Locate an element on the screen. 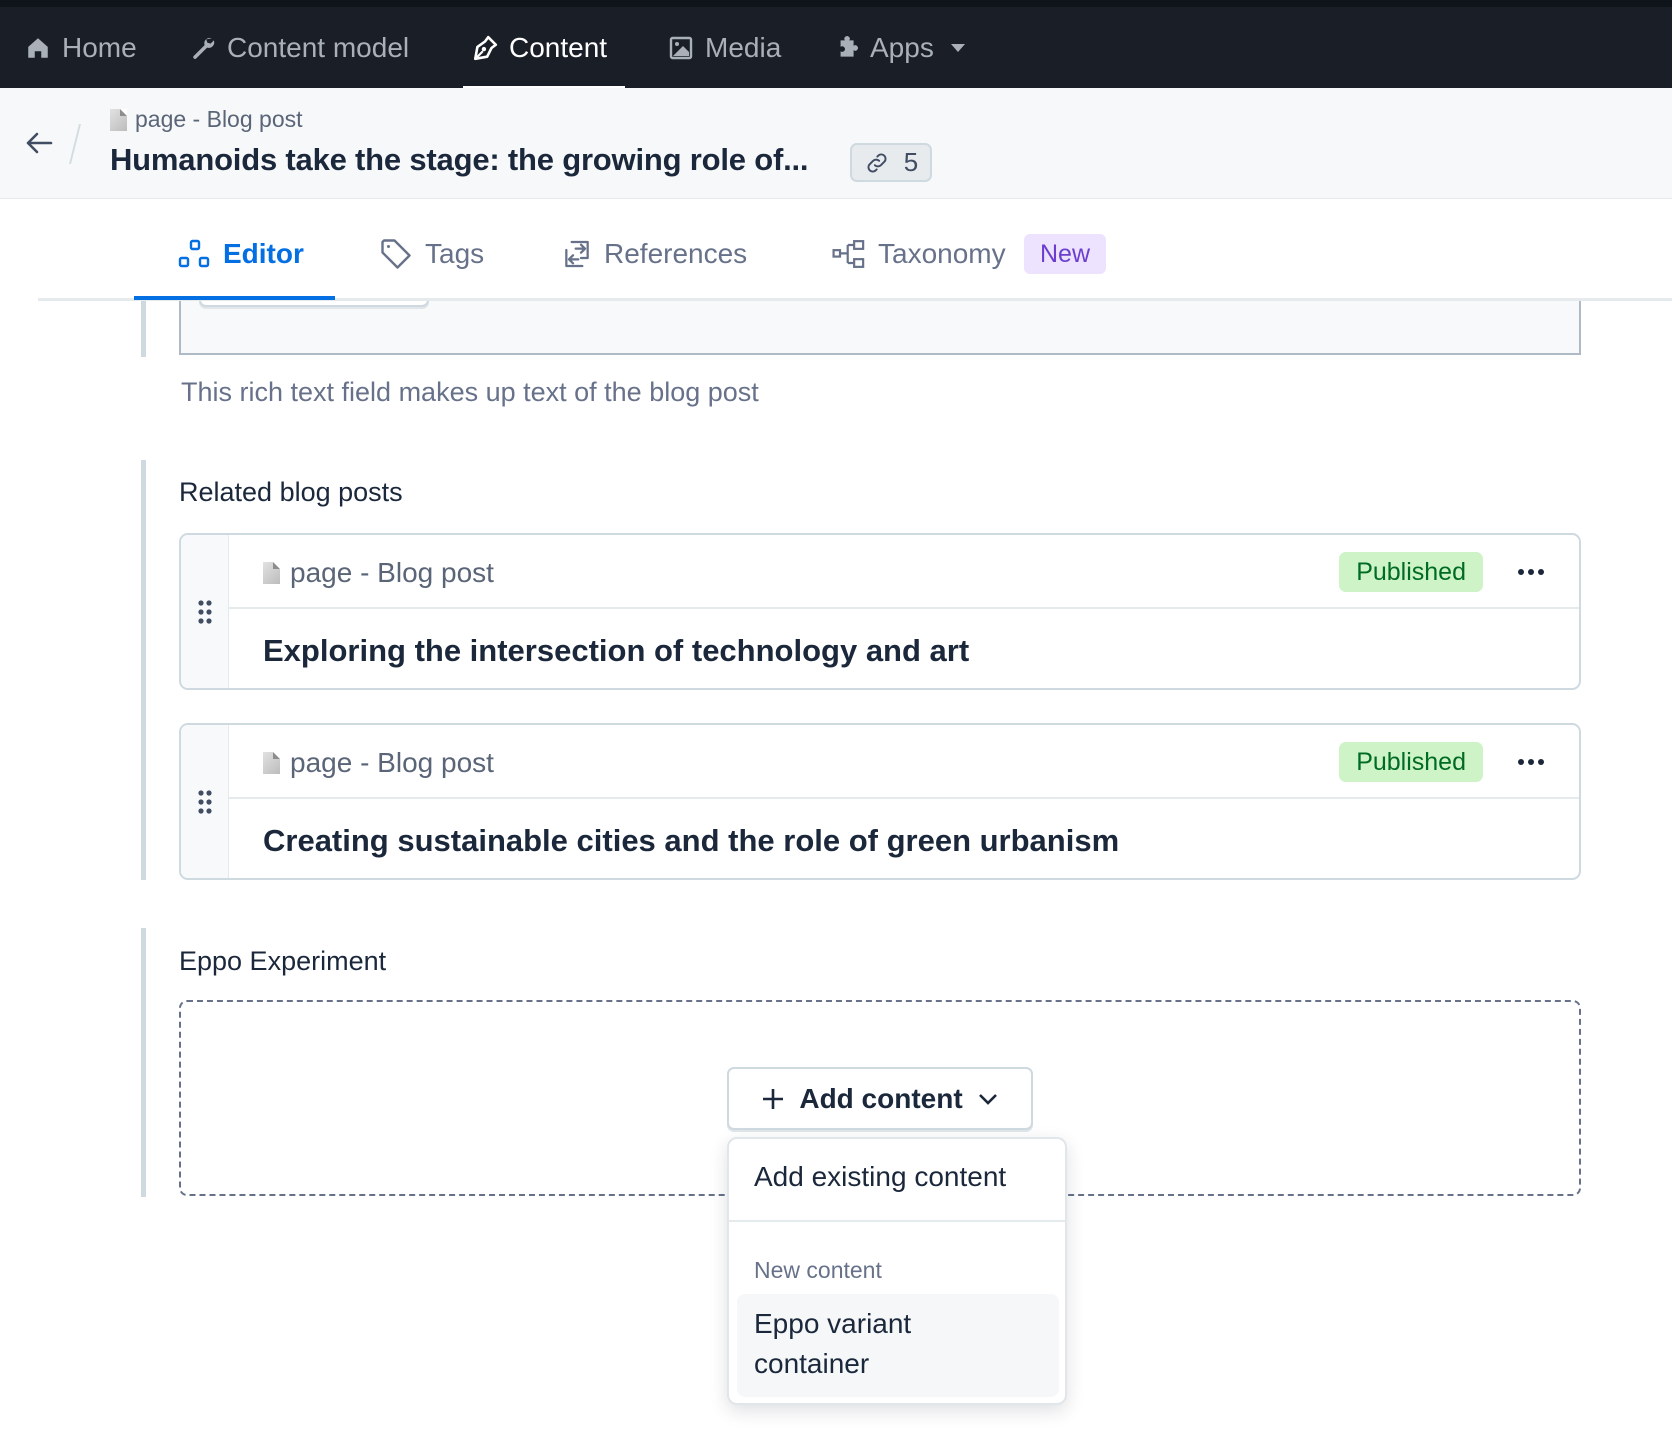 This screenshot has width=1672, height=1446. tab-label: References is located at coordinates (676, 253).